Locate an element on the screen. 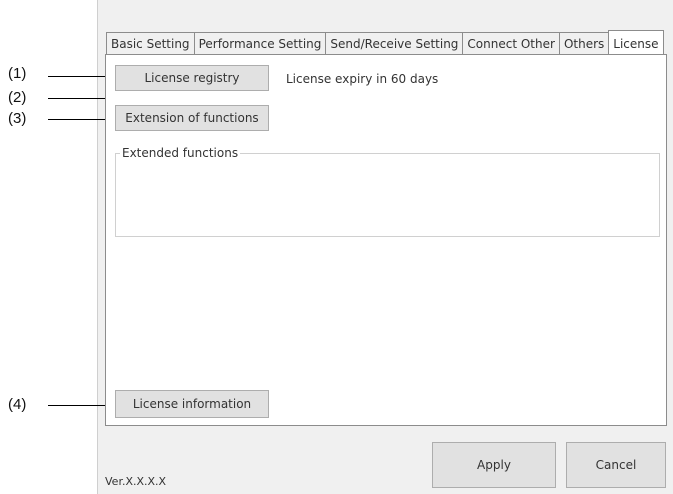 Image resolution: width=673 pixels, height=494 pixels. callout-2: (2) is located at coordinates (17, 97).